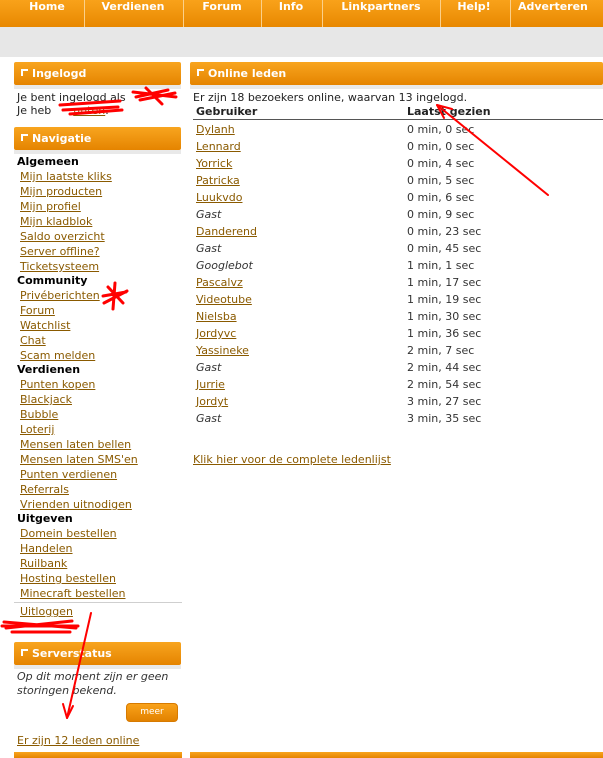 The image size is (603, 758). What do you see at coordinates (59, 266) in the screenshot?
I see `sidebar-item: Ticketsysteem` at bounding box center [59, 266].